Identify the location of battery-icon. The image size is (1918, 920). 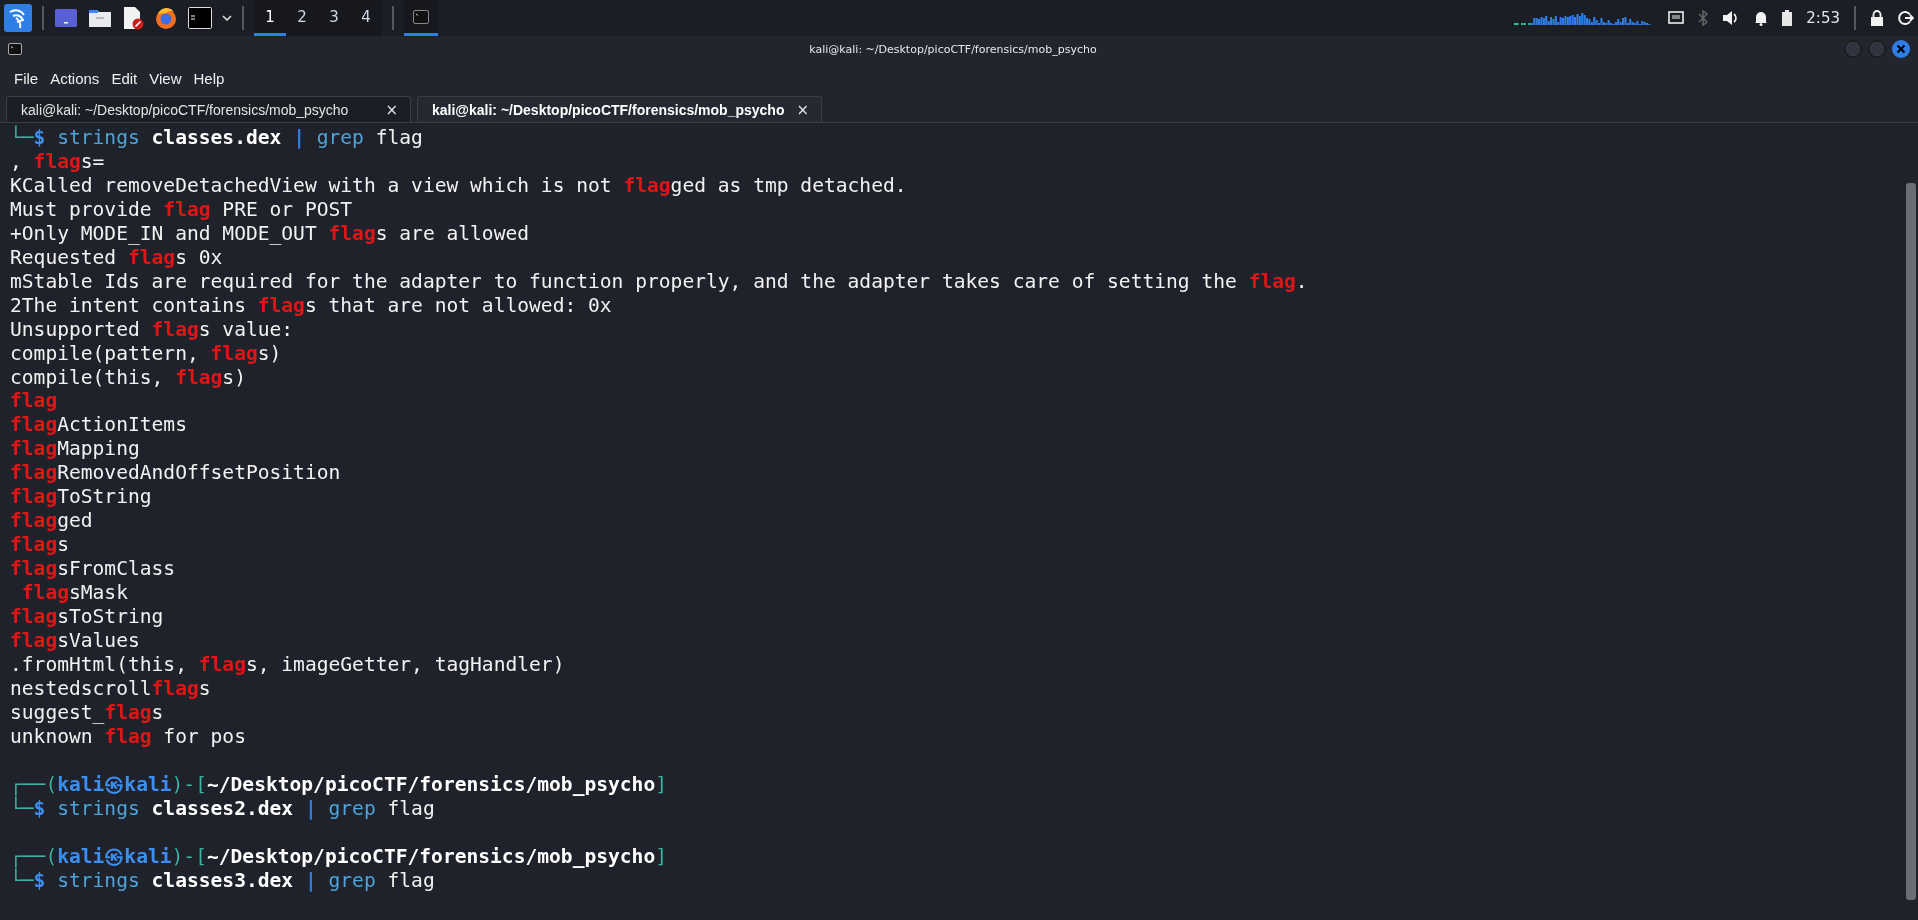
(1787, 18).